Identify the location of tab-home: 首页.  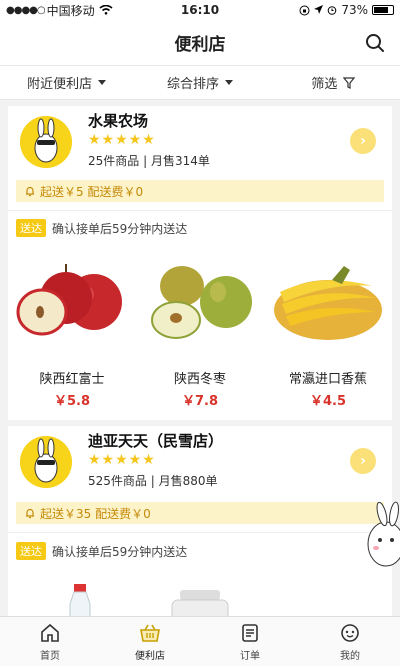
(50, 641).